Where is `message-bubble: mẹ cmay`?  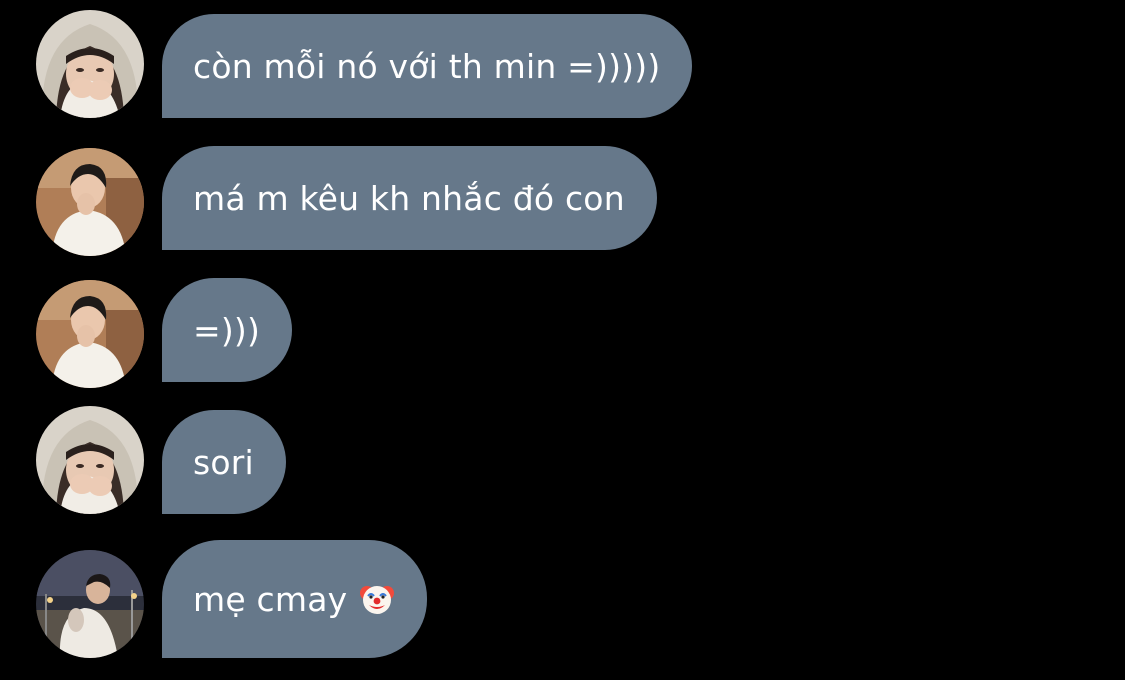 message-bubble: mẹ cmay is located at coordinates (295, 599).